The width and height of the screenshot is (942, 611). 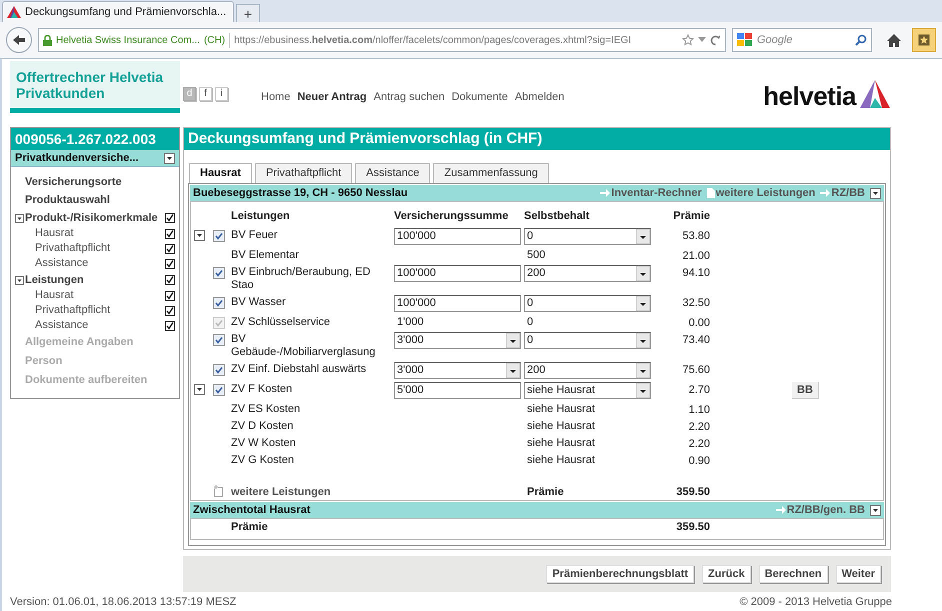 What do you see at coordinates (536, 255) in the screenshot?
I see `deductible: 500` at bounding box center [536, 255].